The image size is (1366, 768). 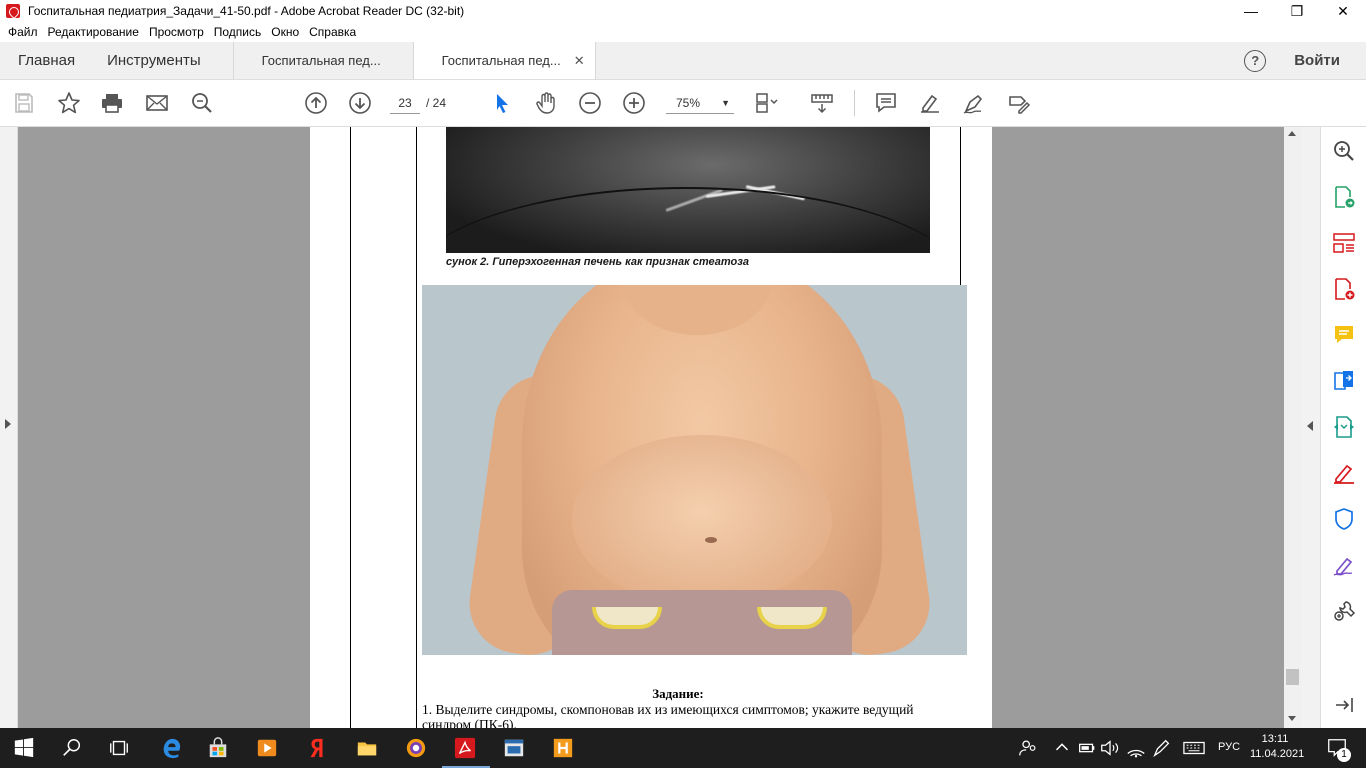 What do you see at coordinates (1277, 747) in the screenshot?
I see `clock: 13:11 11.04.2021` at bounding box center [1277, 747].